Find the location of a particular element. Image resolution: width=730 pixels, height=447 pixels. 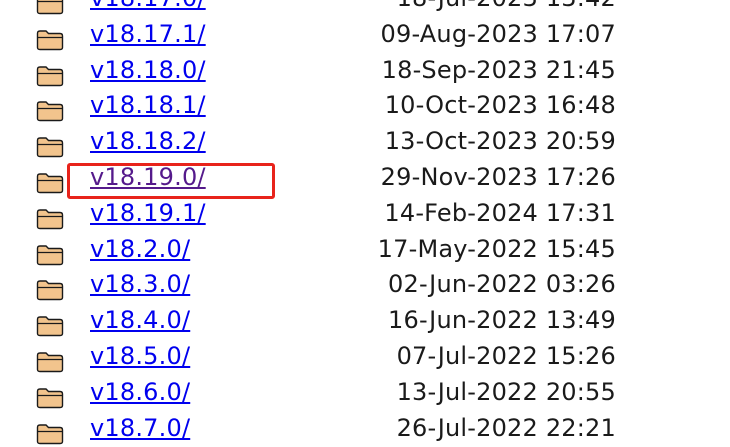

directory-link: v18.4.0/ is located at coordinates (140, 320).